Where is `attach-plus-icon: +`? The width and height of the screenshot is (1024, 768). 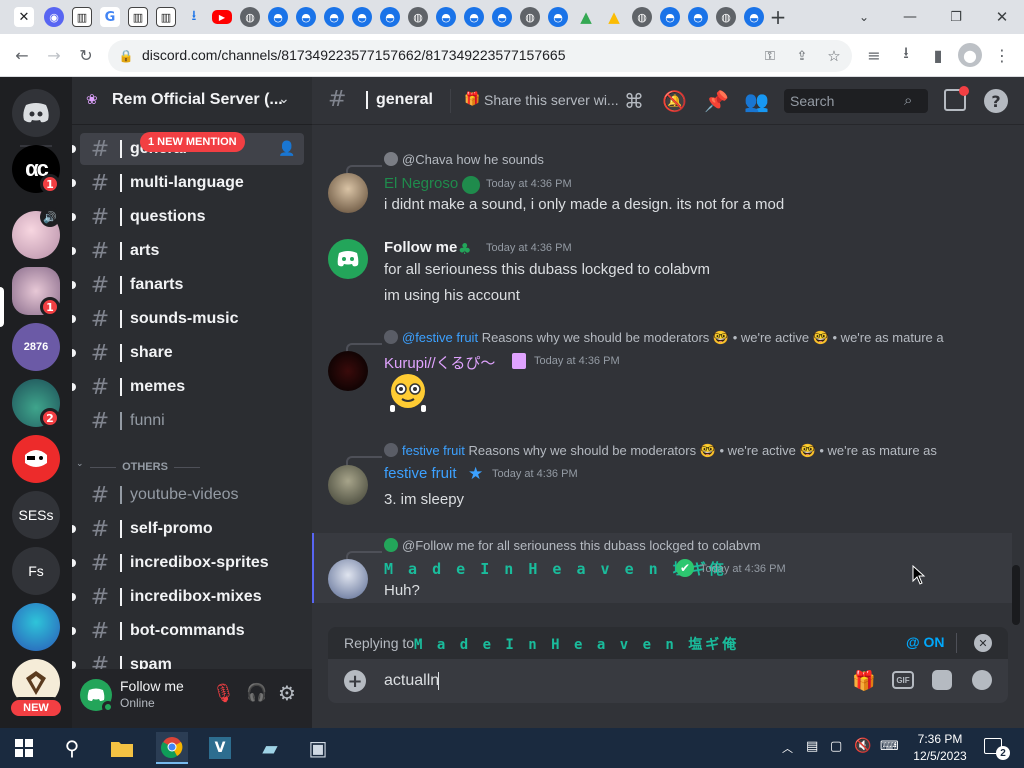
attach-plus-icon: + is located at coordinates (355, 681).